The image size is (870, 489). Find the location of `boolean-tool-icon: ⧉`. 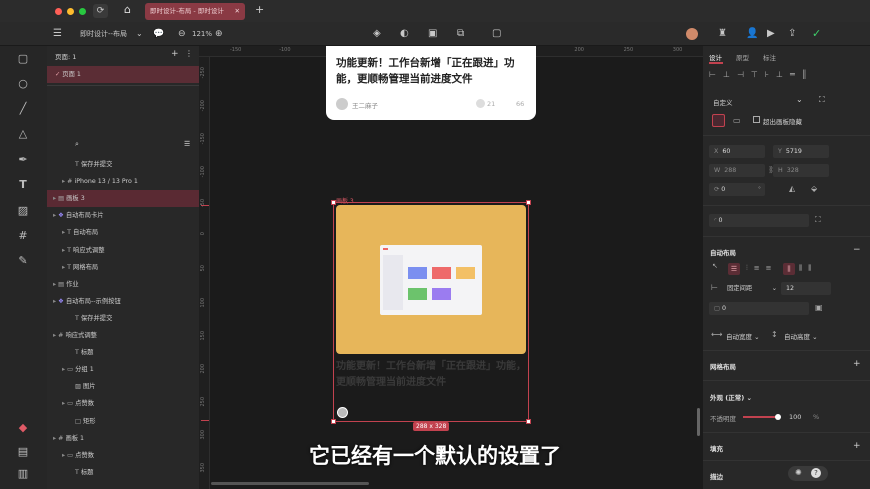

boolean-tool-icon: ⧉ is located at coordinates (460, 34).